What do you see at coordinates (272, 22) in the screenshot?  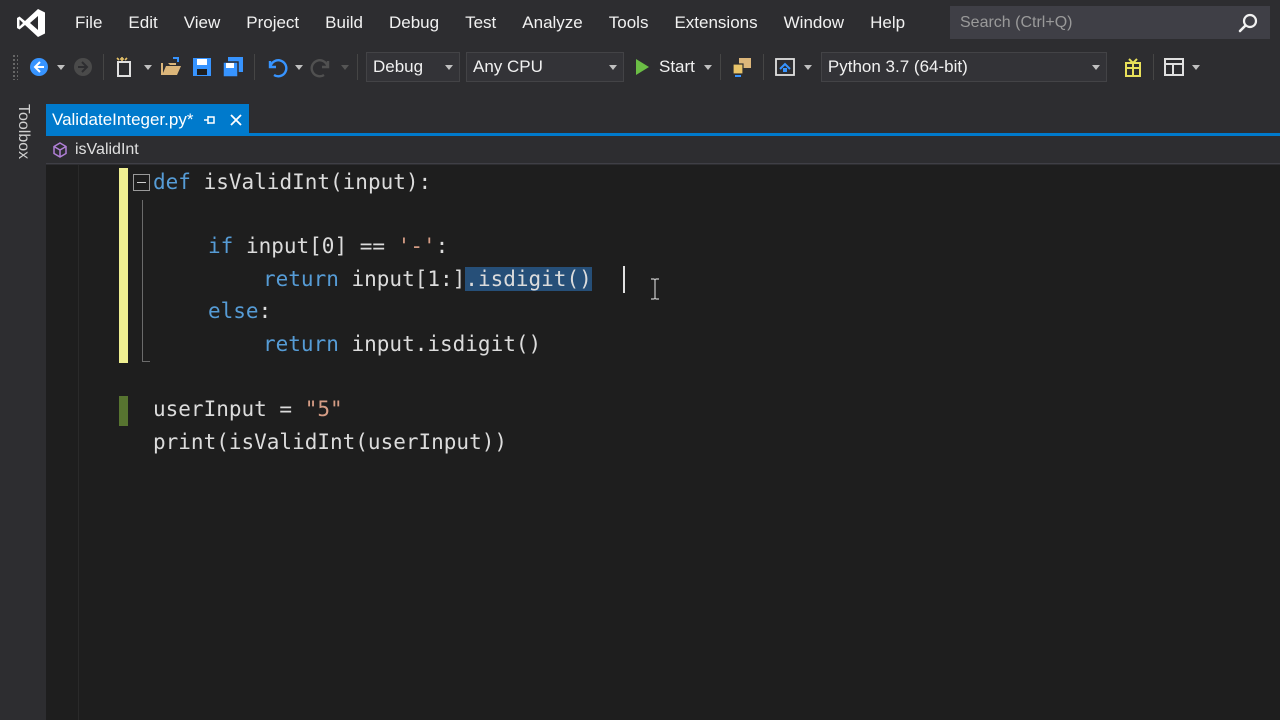 I see `menu-project: Project` at bounding box center [272, 22].